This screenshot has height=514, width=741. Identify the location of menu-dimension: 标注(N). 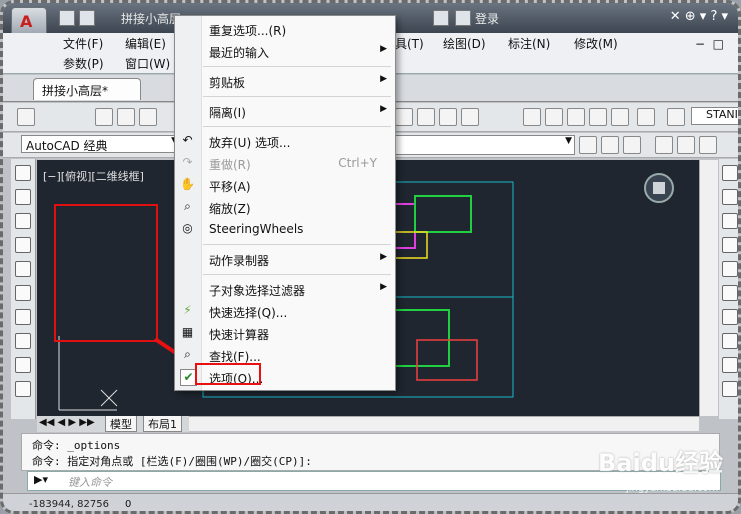
(529, 43).